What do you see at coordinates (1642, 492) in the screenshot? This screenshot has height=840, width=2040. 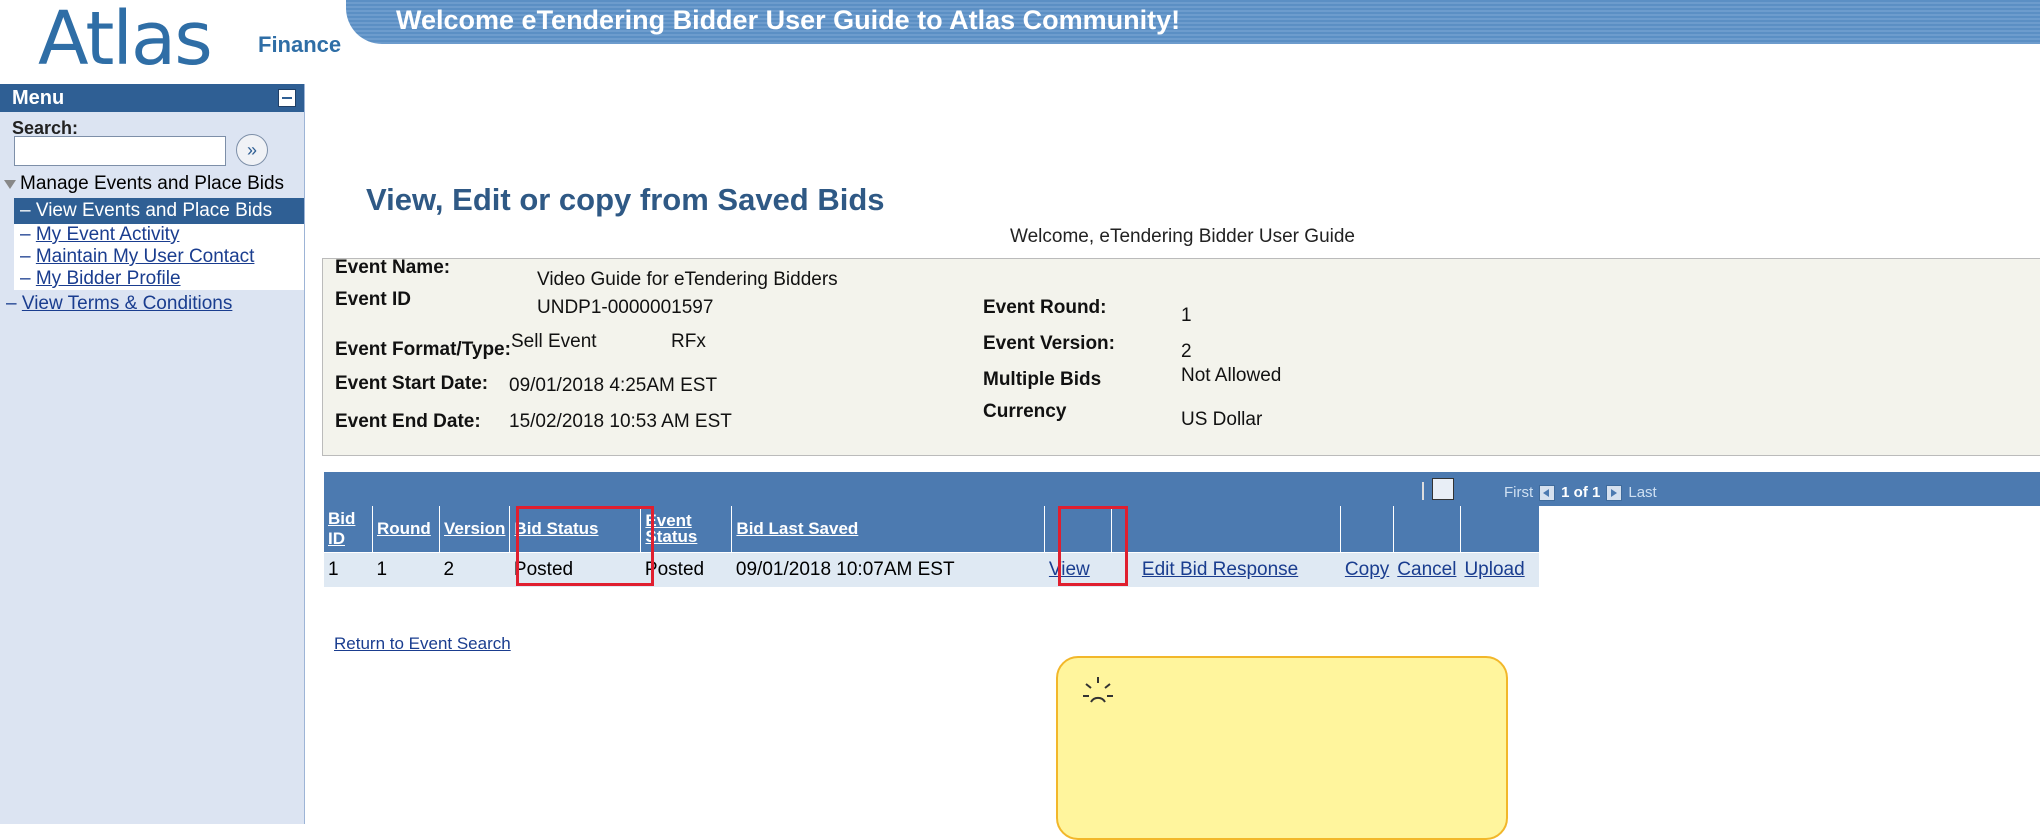 I see `pagination-last: Last` at bounding box center [1642, 492].